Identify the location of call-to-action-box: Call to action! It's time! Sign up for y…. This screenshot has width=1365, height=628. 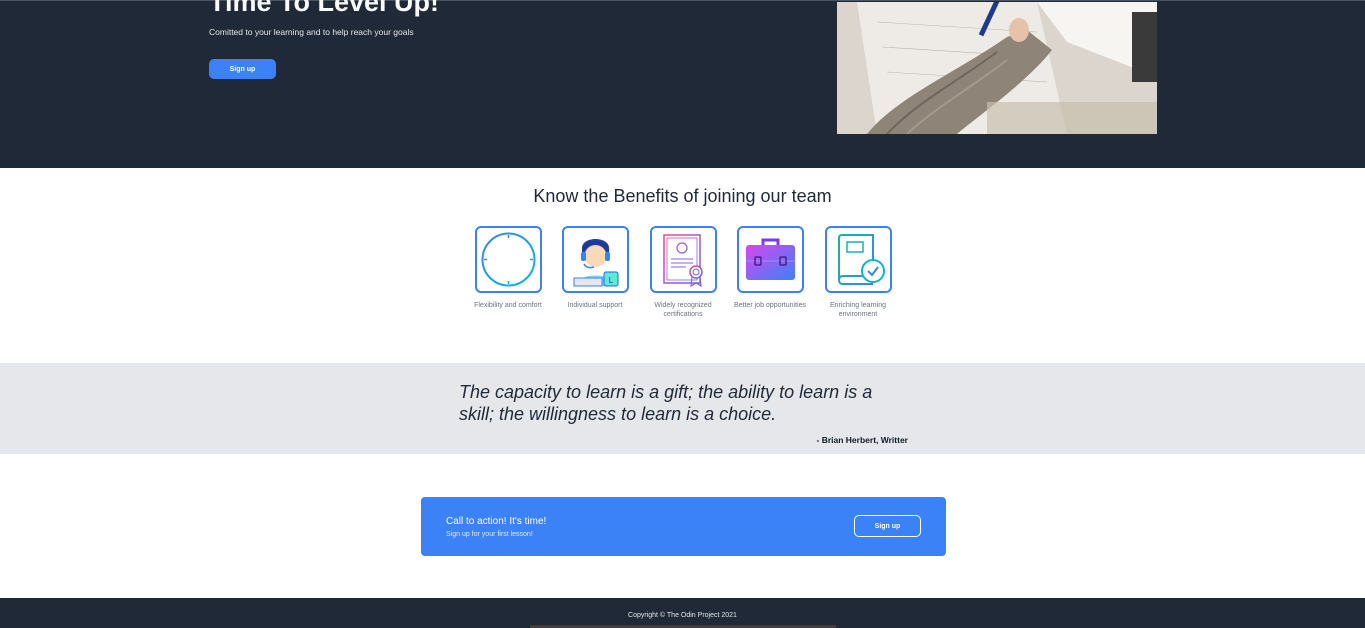
(683, 526).